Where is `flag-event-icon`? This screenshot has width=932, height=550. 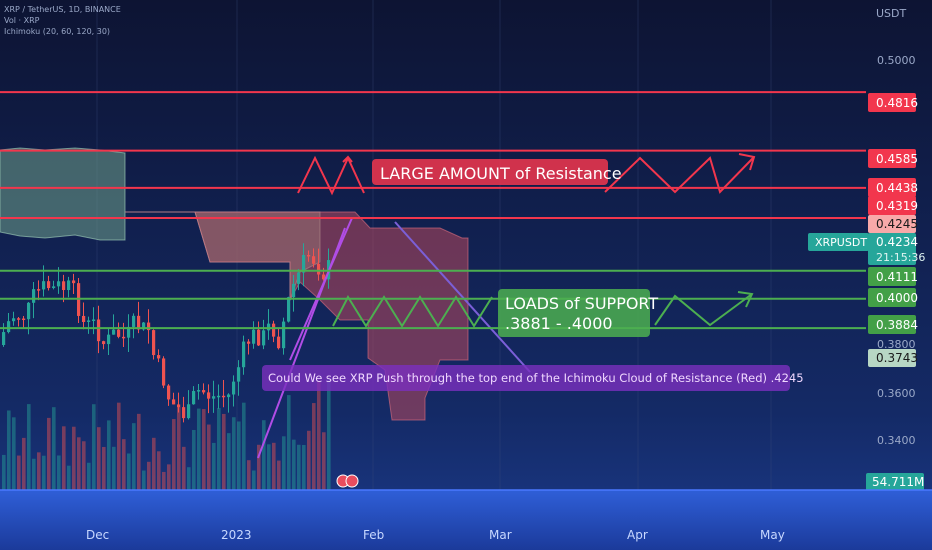 flag-event-icon is located at coordinates (352, 481).